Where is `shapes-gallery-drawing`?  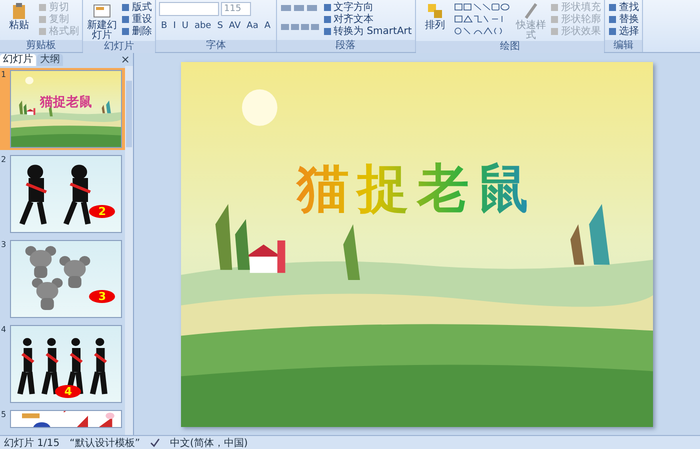 shapes-gallery-drawing is located at coordinates (483, 20).